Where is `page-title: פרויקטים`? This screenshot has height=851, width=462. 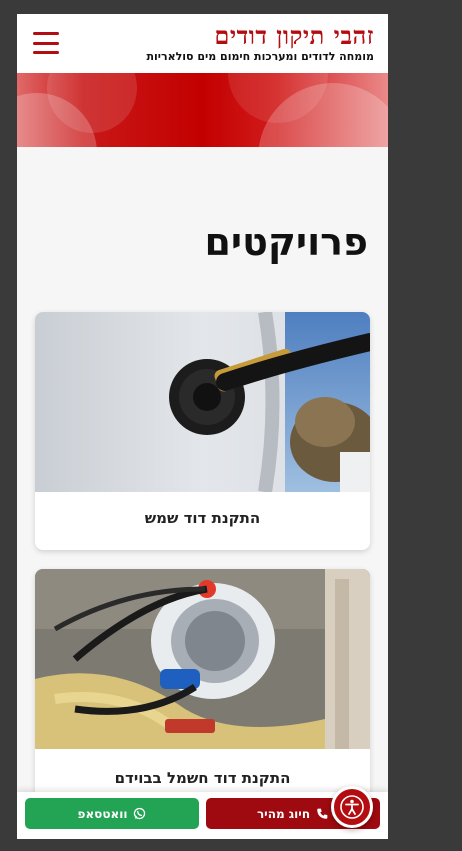
page-title: פרויקטים is located at coordinates (286, 242).